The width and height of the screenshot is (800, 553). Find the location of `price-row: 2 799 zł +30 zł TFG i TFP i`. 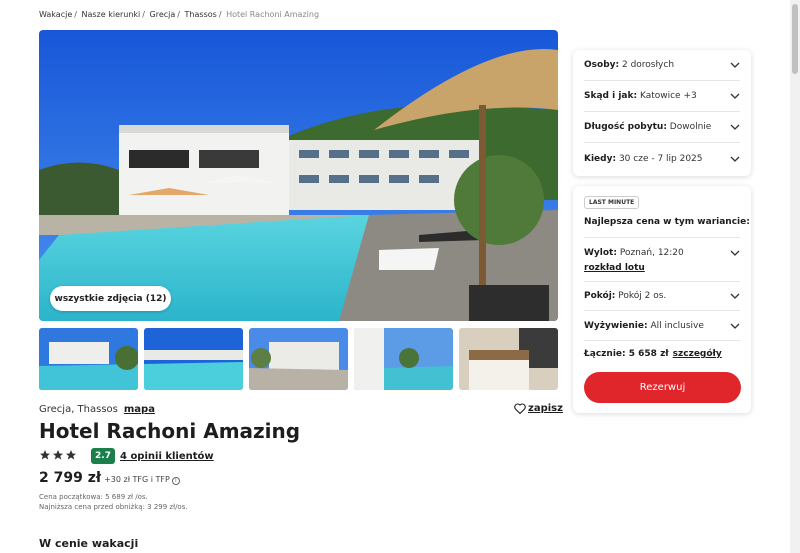

price-row: 2 799 zł +30 zł TFG i TFP i is located at coordinates (109, 478).